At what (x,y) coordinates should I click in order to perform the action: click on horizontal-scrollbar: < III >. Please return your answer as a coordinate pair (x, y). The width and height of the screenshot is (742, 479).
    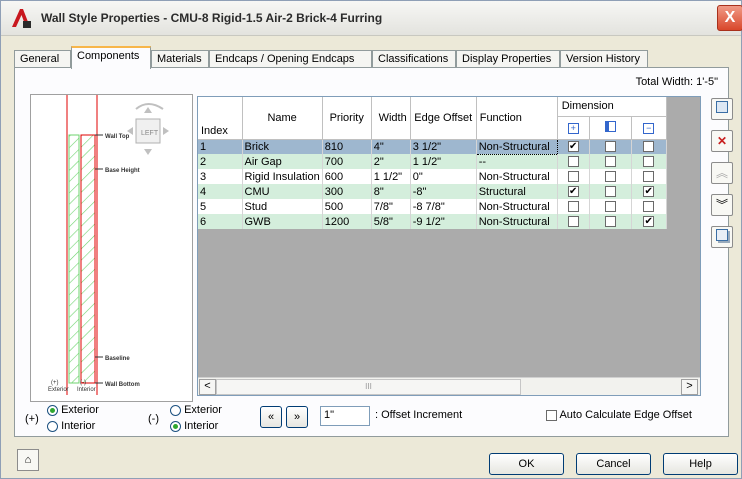
    Looking at the image, I should click on (449, 386).